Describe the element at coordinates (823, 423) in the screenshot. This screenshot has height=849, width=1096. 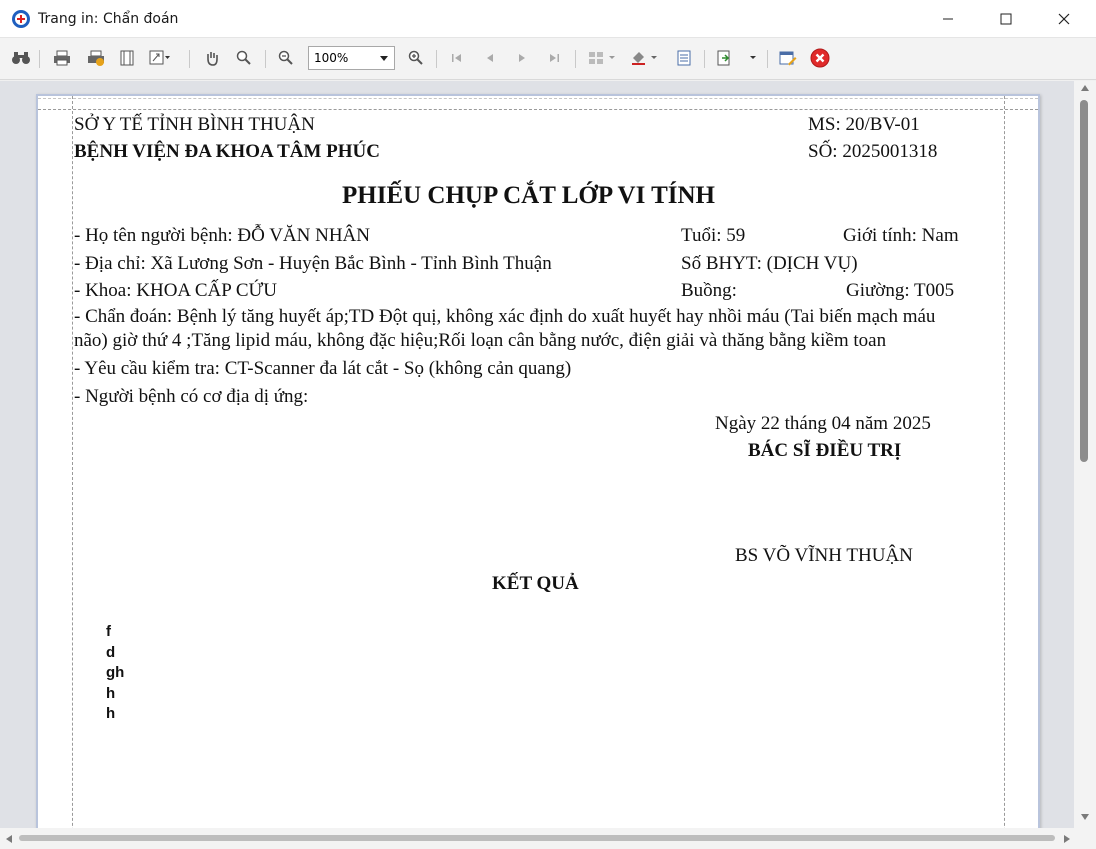
I see `sign-date: Ngày 22 tháng 04 năm 2025` at that location.